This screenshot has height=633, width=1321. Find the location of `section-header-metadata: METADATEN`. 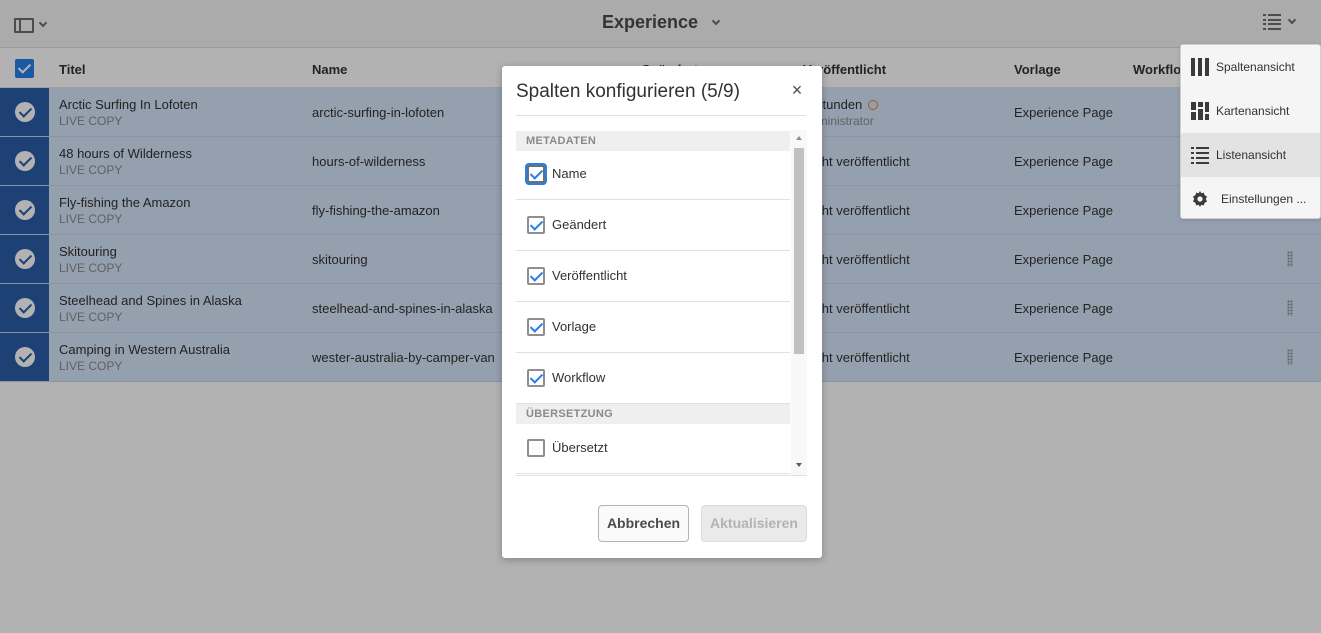

section-header-metadata: METADATEN is located at coordinates (653, 141).